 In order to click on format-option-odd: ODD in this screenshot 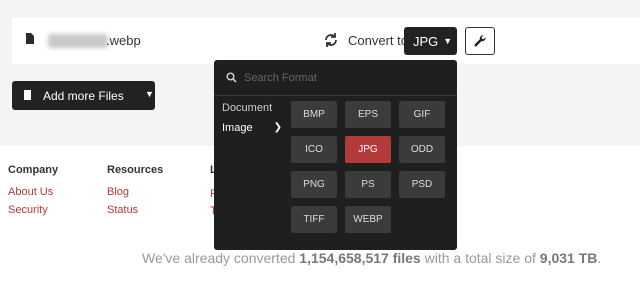, I will do `click(422, 149)`.